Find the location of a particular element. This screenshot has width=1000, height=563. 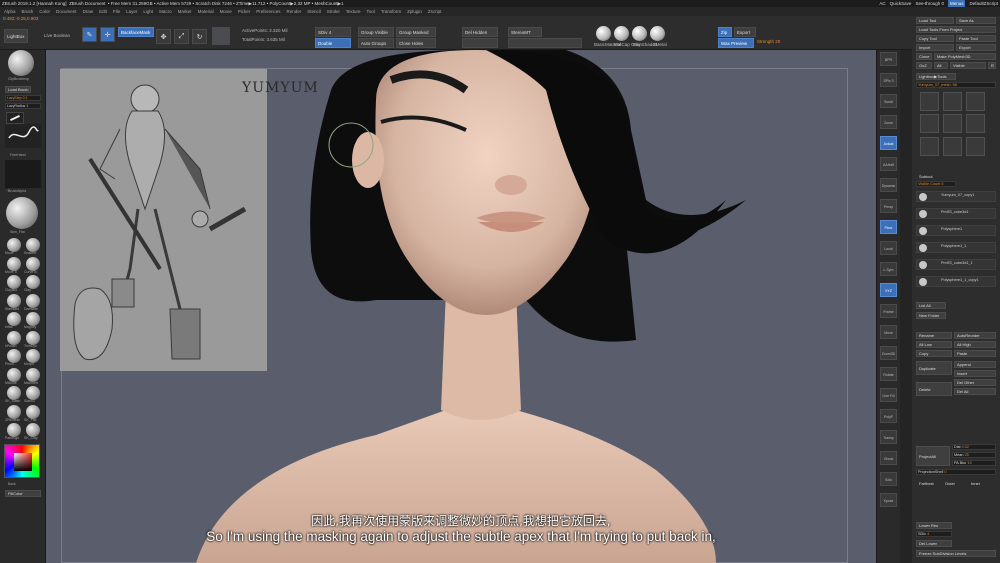

view-line-fill-button: Line Fill is located at coordinates (888, 395).